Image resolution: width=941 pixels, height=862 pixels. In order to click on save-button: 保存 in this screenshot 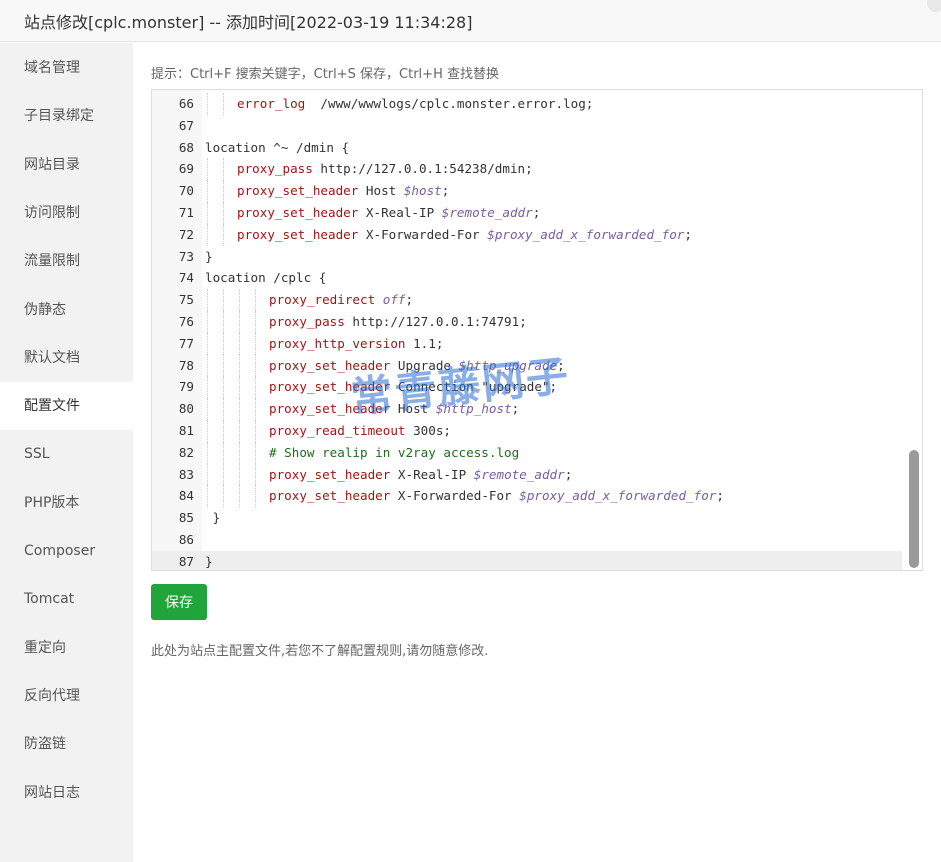, I will do `click(179, 602)`.